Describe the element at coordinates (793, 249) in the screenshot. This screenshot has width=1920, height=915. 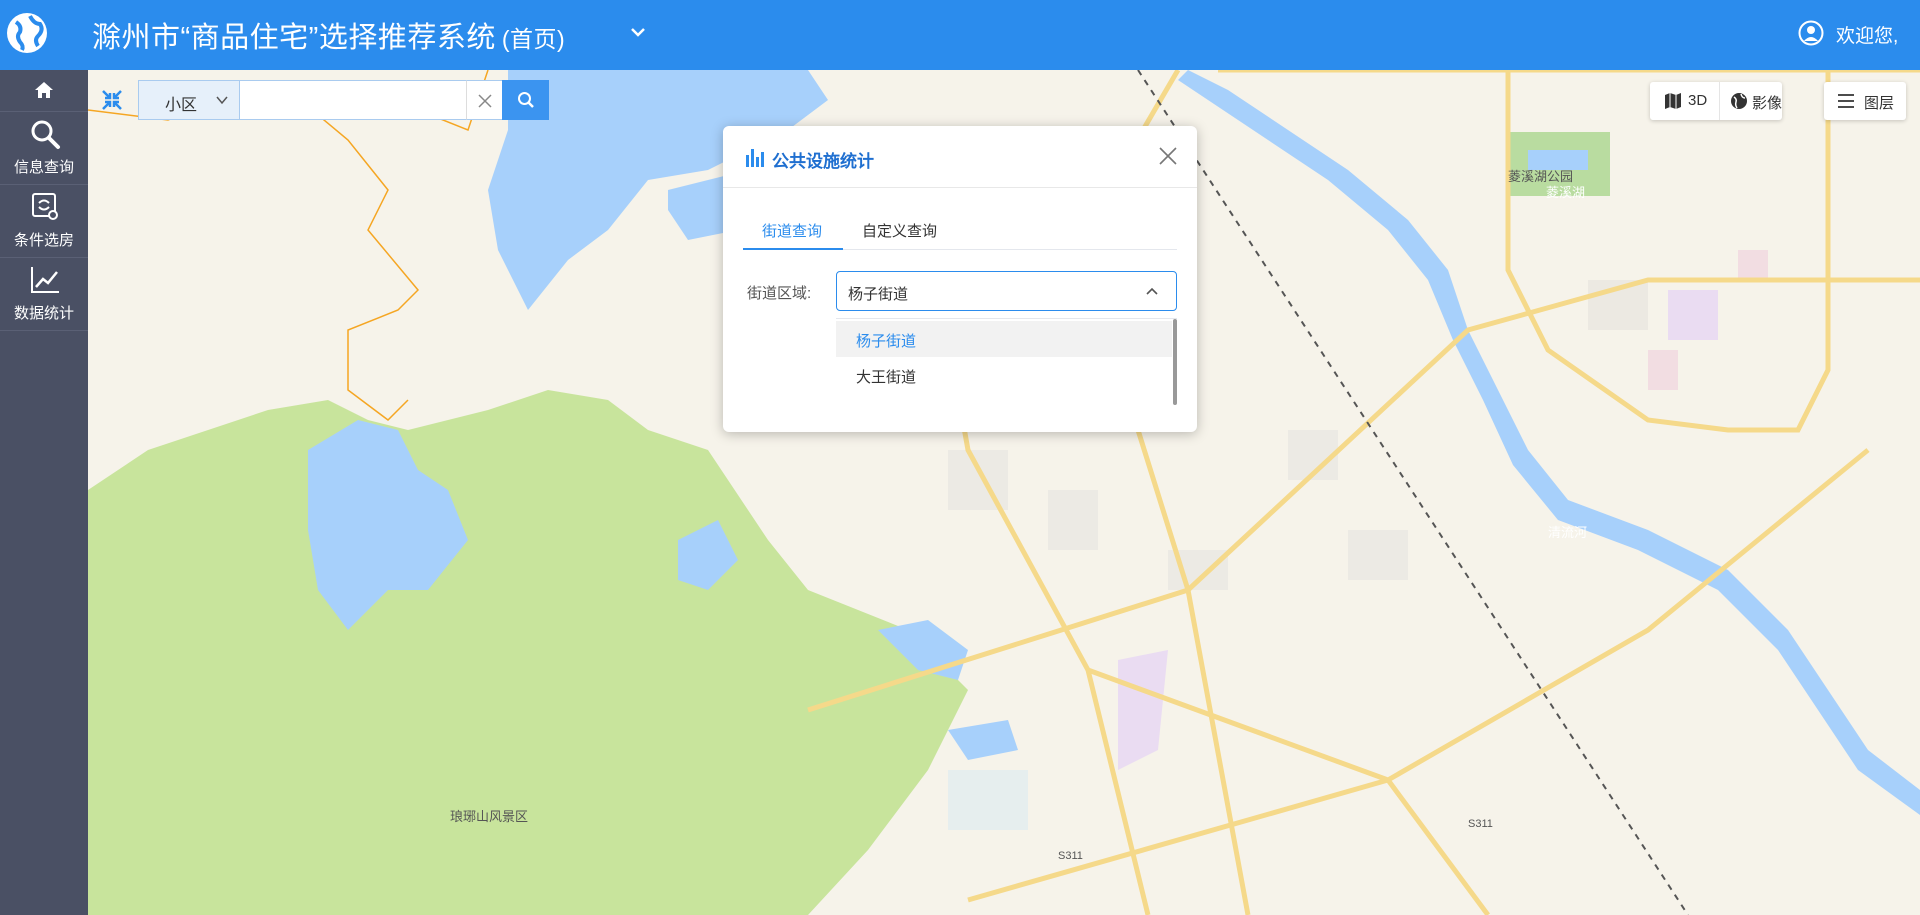
I see `active-tab-indicator` at that location.